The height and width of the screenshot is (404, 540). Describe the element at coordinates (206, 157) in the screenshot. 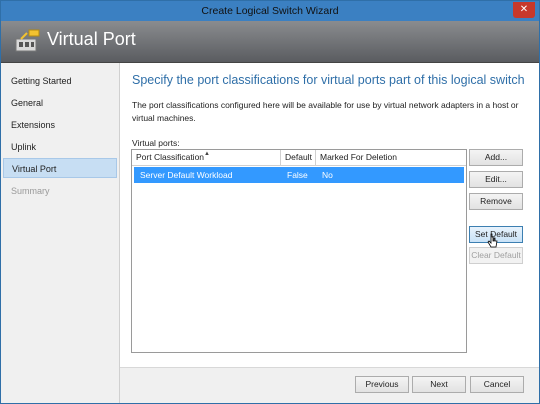

I see `column-header-port-classification: ▲ Port Classification` at that location.